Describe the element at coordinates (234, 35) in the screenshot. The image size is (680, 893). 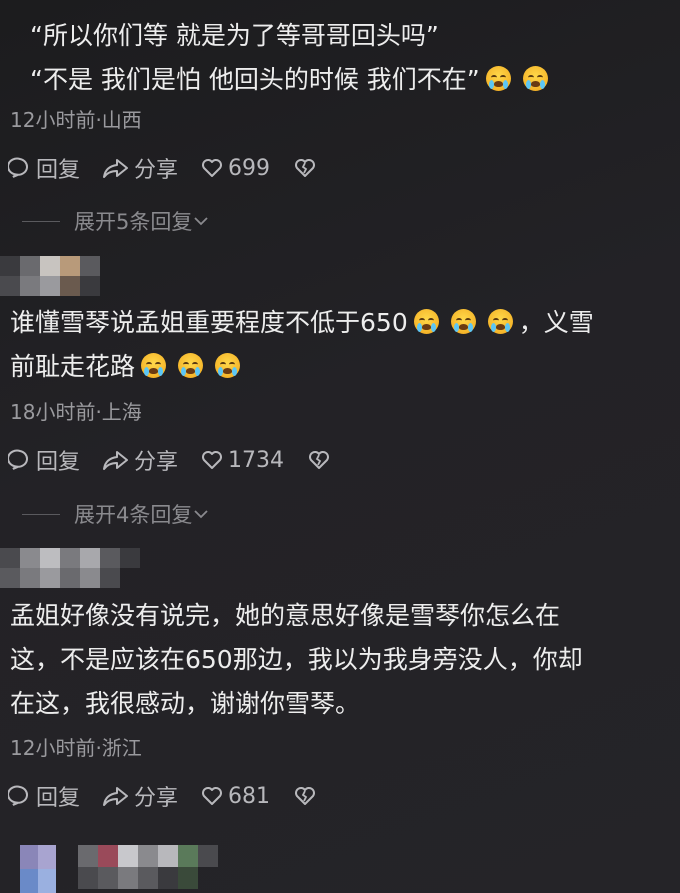
I see `comment-text: “所以你们等 就是为了等哥哥回头吗”` at that location.